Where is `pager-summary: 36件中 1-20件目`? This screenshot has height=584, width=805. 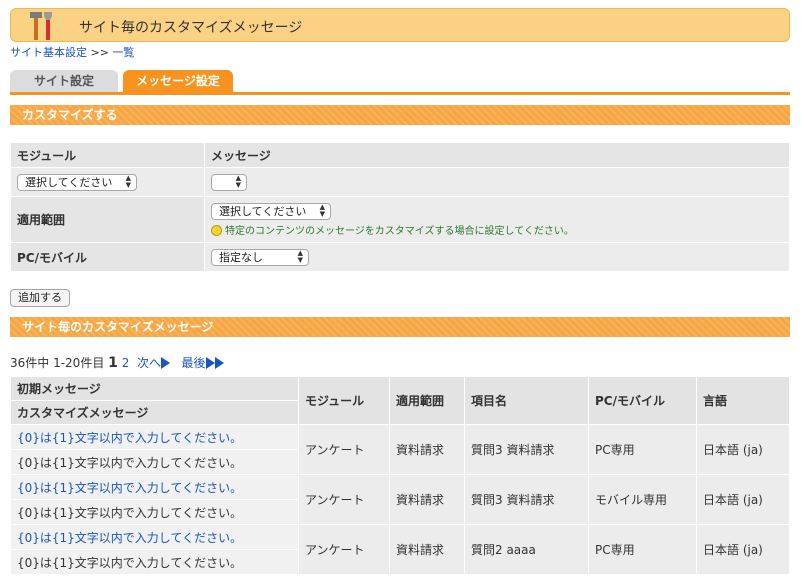 pager-summary: 36件中 1-20件目 is located at coordinates (57, 363).